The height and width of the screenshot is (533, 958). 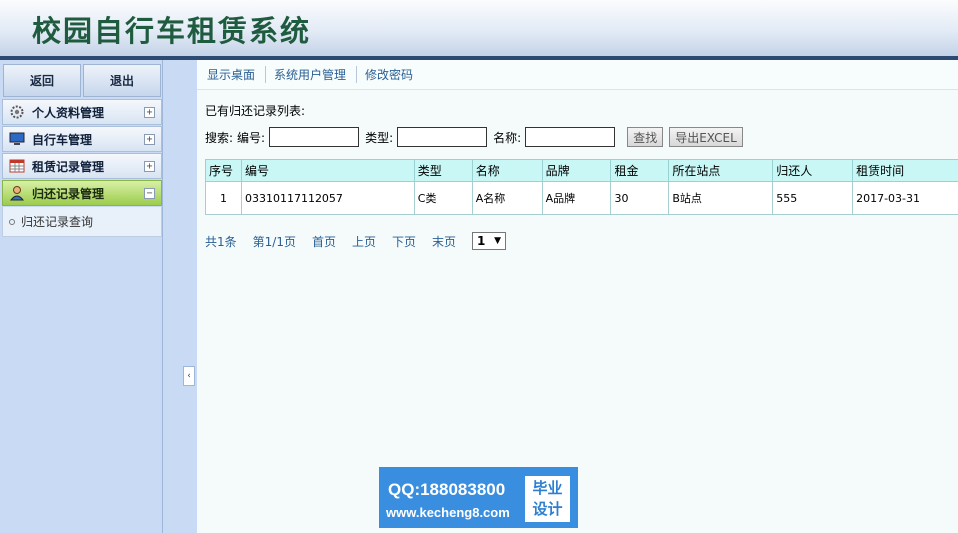 I want to click on top-nav: 显示桌面 系统用户管理 修改密码, so click(x=577, y=75).